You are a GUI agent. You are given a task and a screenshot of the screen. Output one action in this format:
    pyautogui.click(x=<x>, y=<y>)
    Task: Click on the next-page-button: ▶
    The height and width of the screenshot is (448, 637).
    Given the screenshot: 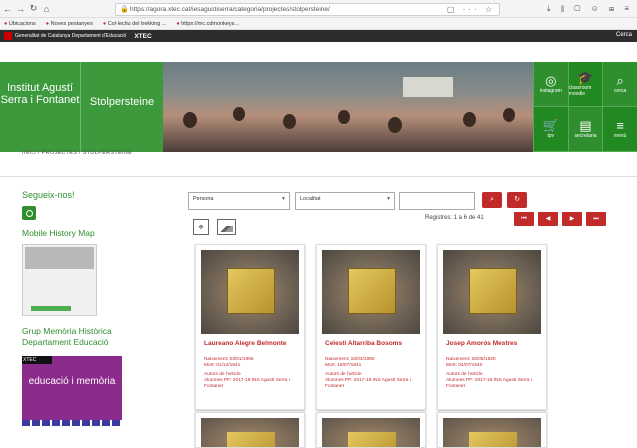 What is the action you would take?
    pyautogui.click(x=572, y=219)
    